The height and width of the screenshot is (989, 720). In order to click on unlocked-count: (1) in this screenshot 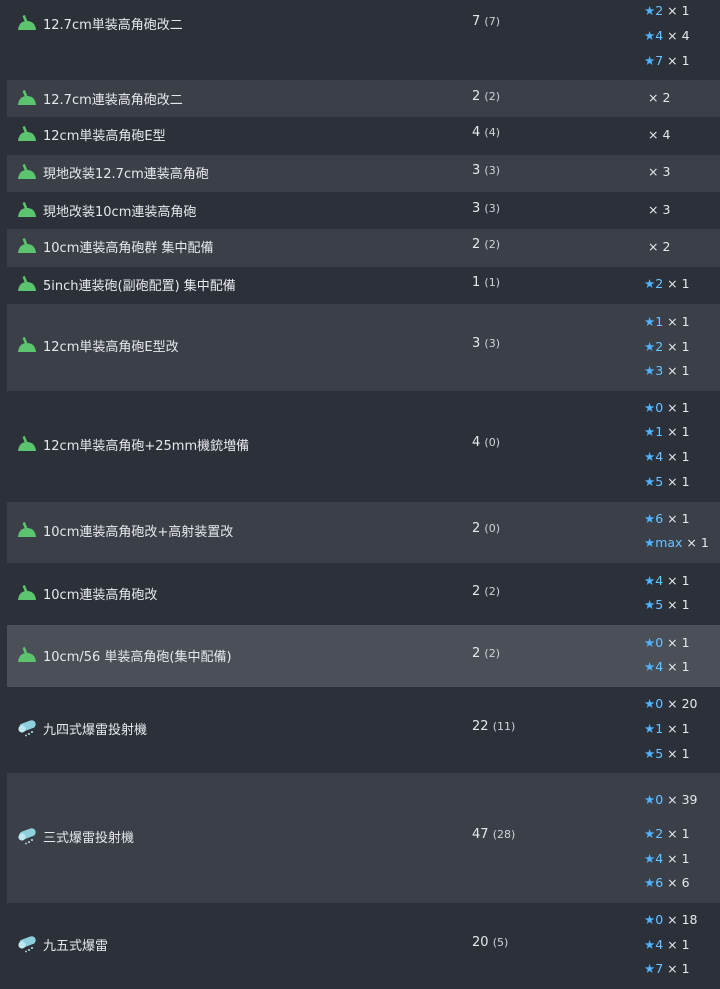, I will do `click(492, 282)`.